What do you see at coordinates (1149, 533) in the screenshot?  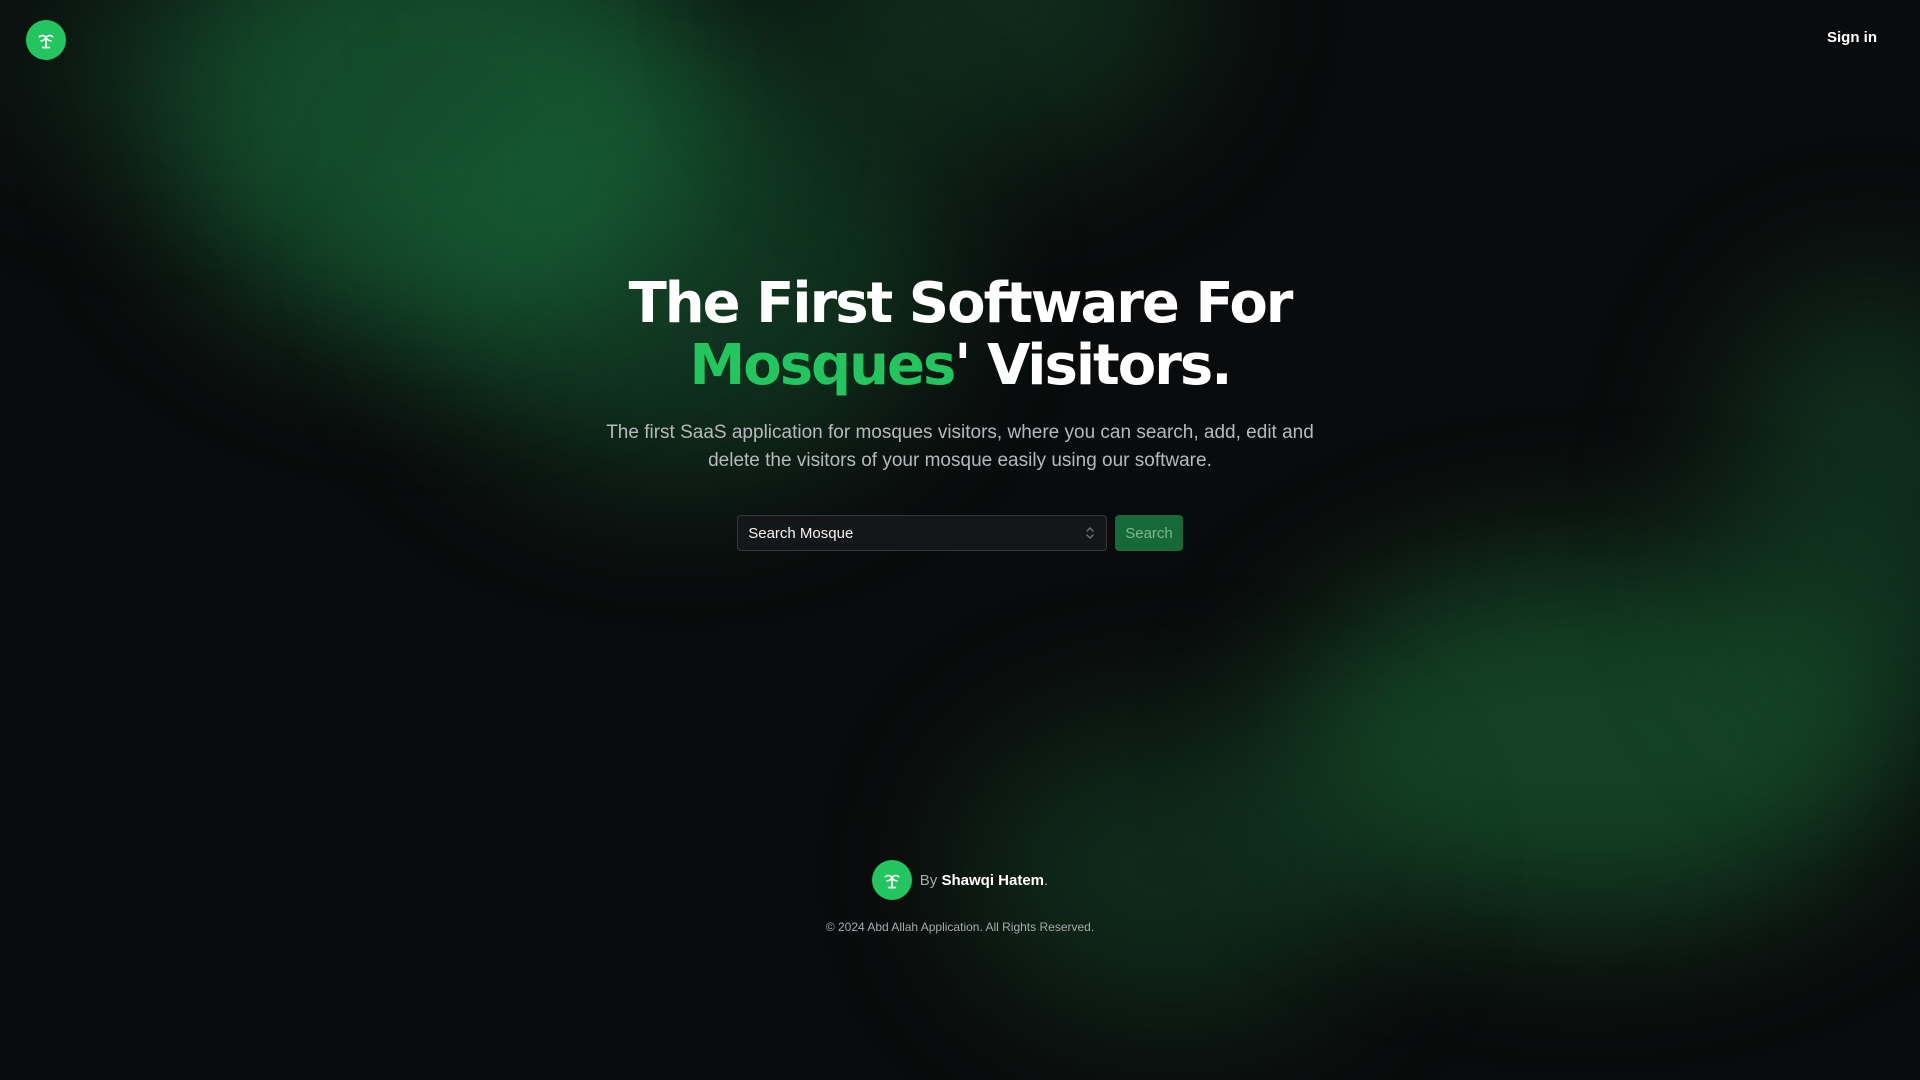 I see `search-button: Search` at bounding box center [1149, 533].